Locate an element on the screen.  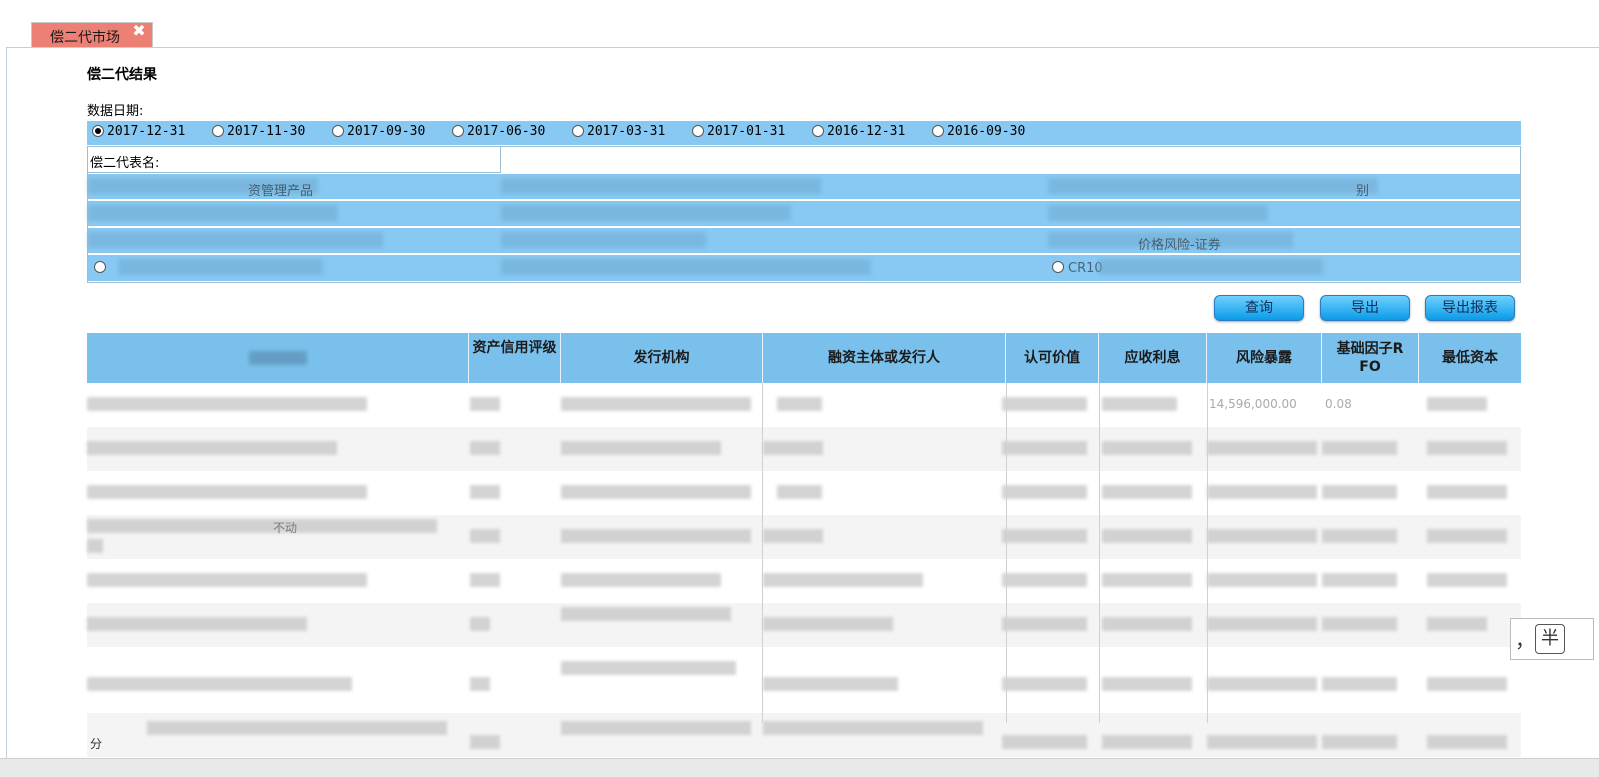
date-option: 2016-12-31 is located at coordinates (858, 131).